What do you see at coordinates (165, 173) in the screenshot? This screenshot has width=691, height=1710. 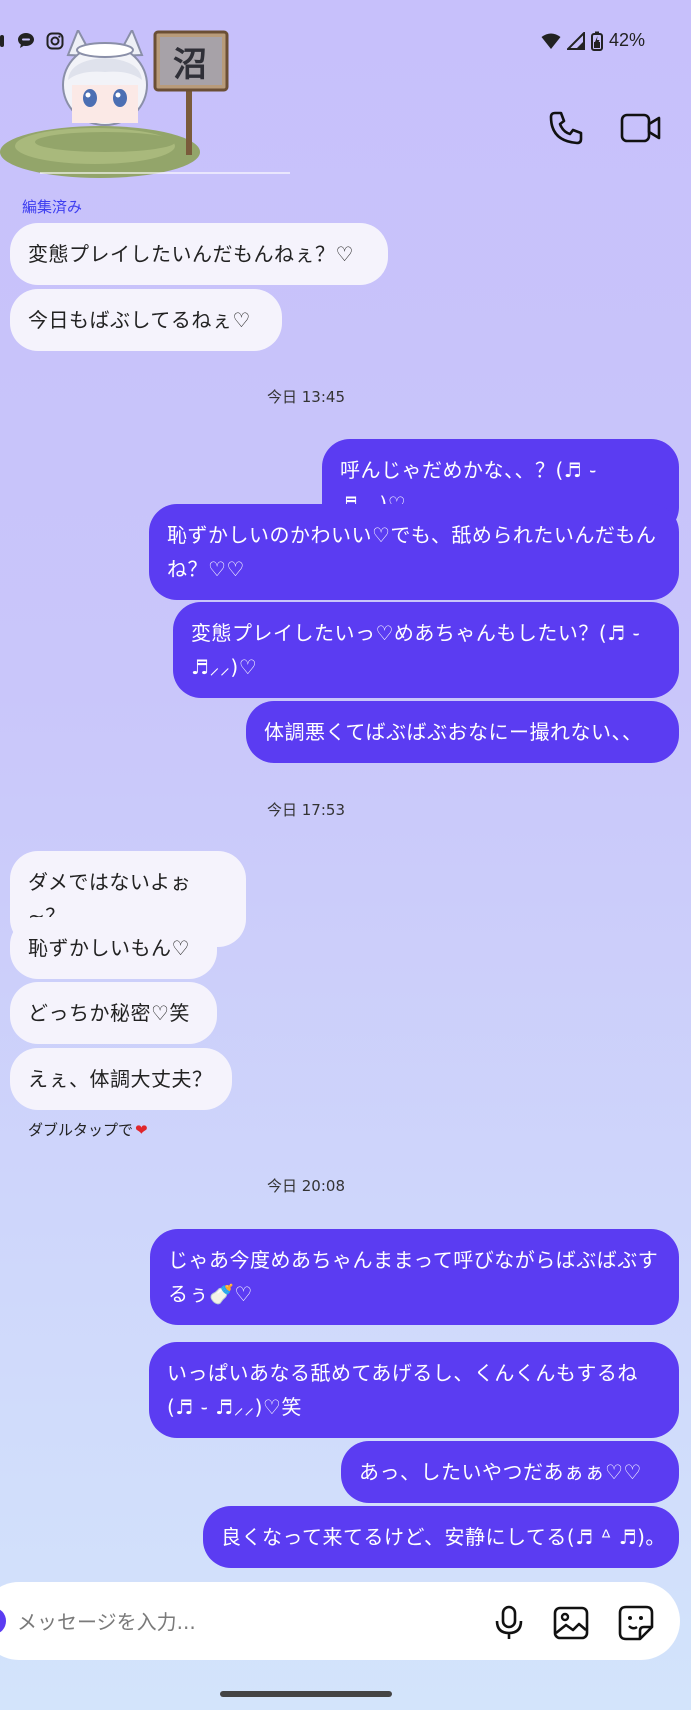 I see `header-divider` at bounding box center [165, 173].